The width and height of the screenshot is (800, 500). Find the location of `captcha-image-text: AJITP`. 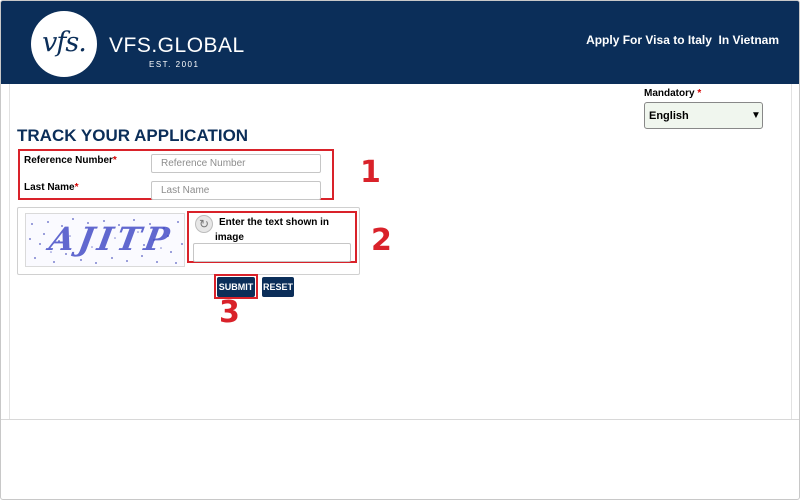

captcha-image-text: AJITP is located at coordinates (111, 239).